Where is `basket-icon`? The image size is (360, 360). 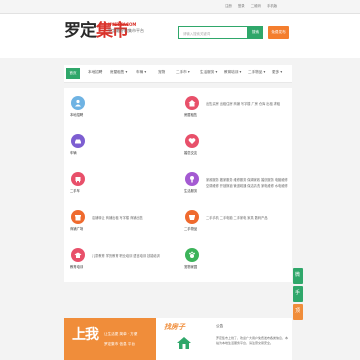 basket-icon is located at coordinates (192, 217).